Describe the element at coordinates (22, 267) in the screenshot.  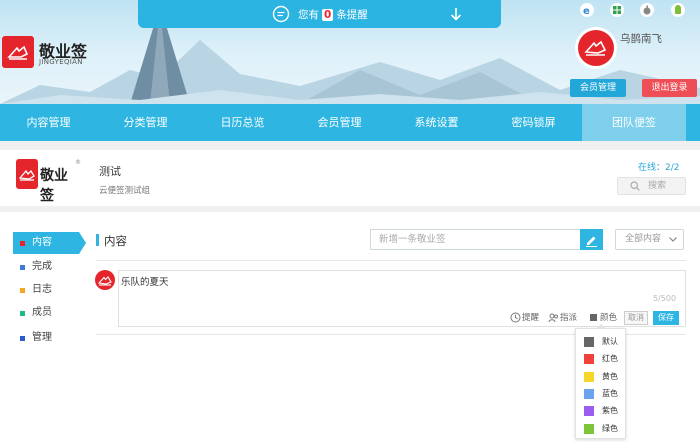
I see `sidebar-dot-done` at that location.